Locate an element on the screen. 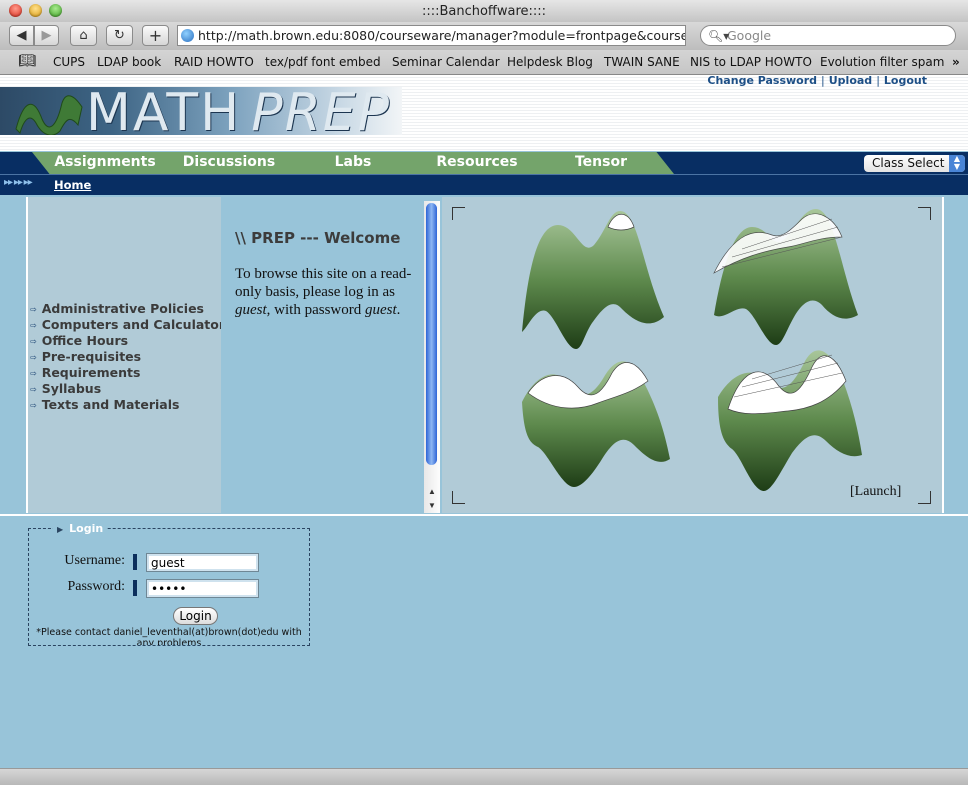 The width and height of the screenshot is (968, 785). login-button: Login is located at coordinates (195, 616).